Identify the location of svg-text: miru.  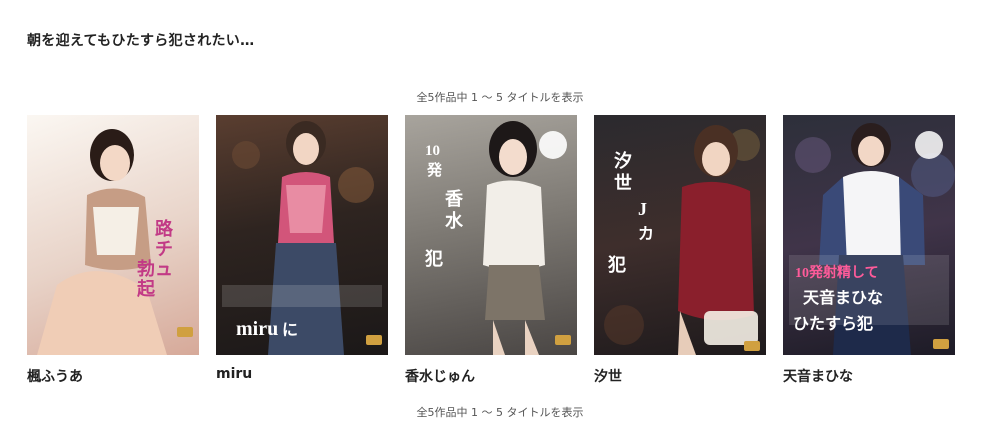
(257, 329).